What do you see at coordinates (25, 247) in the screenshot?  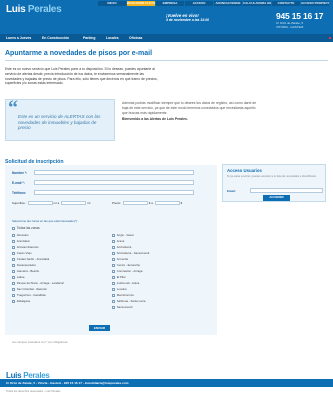 I see `zone-option: Arriaran-Ibaiondo` at bounding box center [25, 247].